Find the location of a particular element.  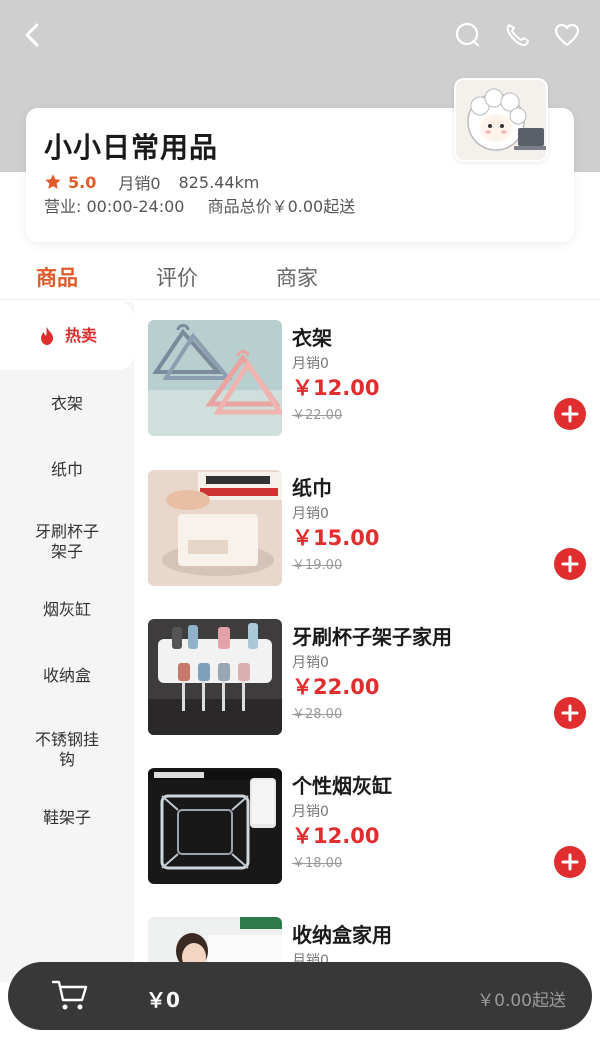

star-icon is located at coordinates (53, 181).